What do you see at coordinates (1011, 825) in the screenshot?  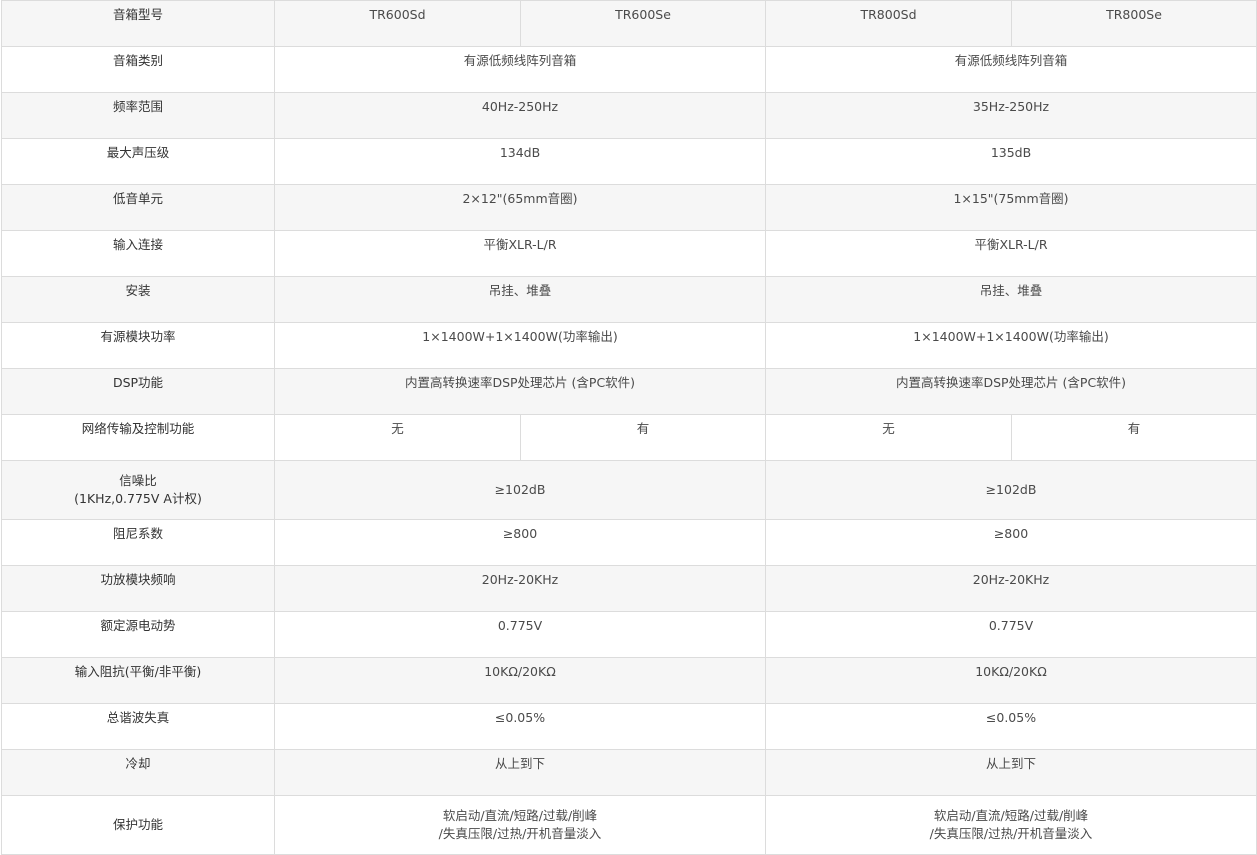 I see `cell-tr800: 软启动/直流/短路/过载/削峰 /失真压限/过热/开机音量淡入` at bounding box center [1011, 825].